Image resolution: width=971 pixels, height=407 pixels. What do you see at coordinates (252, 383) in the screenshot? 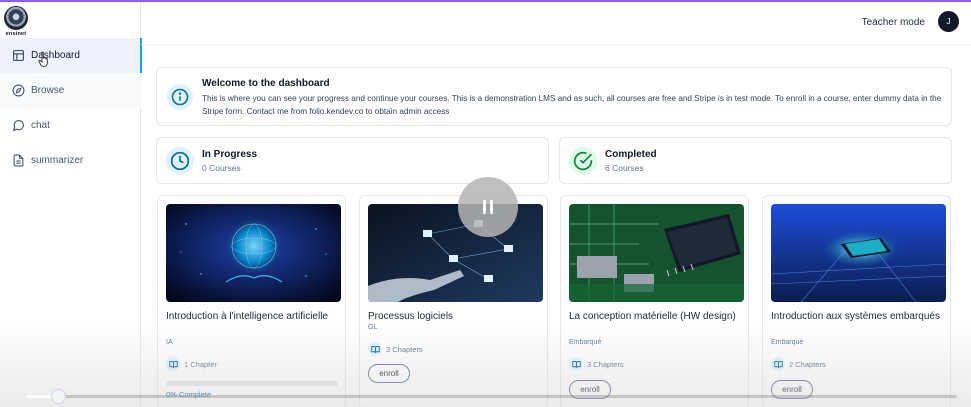
I see `progress-bar` at bounding box center [252, 383].